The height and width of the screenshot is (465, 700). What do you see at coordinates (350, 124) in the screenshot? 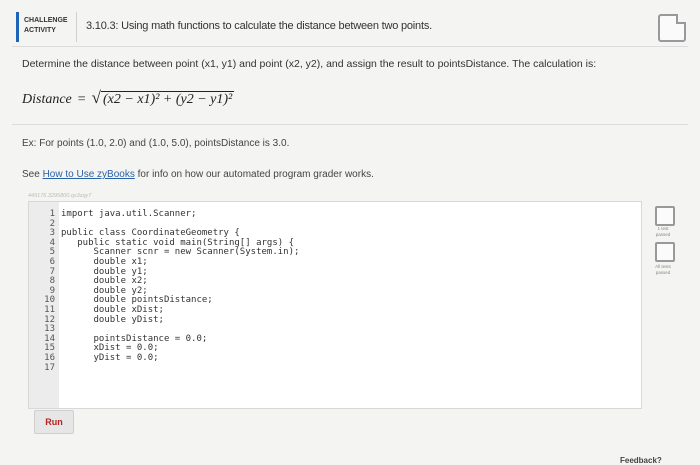
I see `formula-rule` at bounding box center [350, 124].